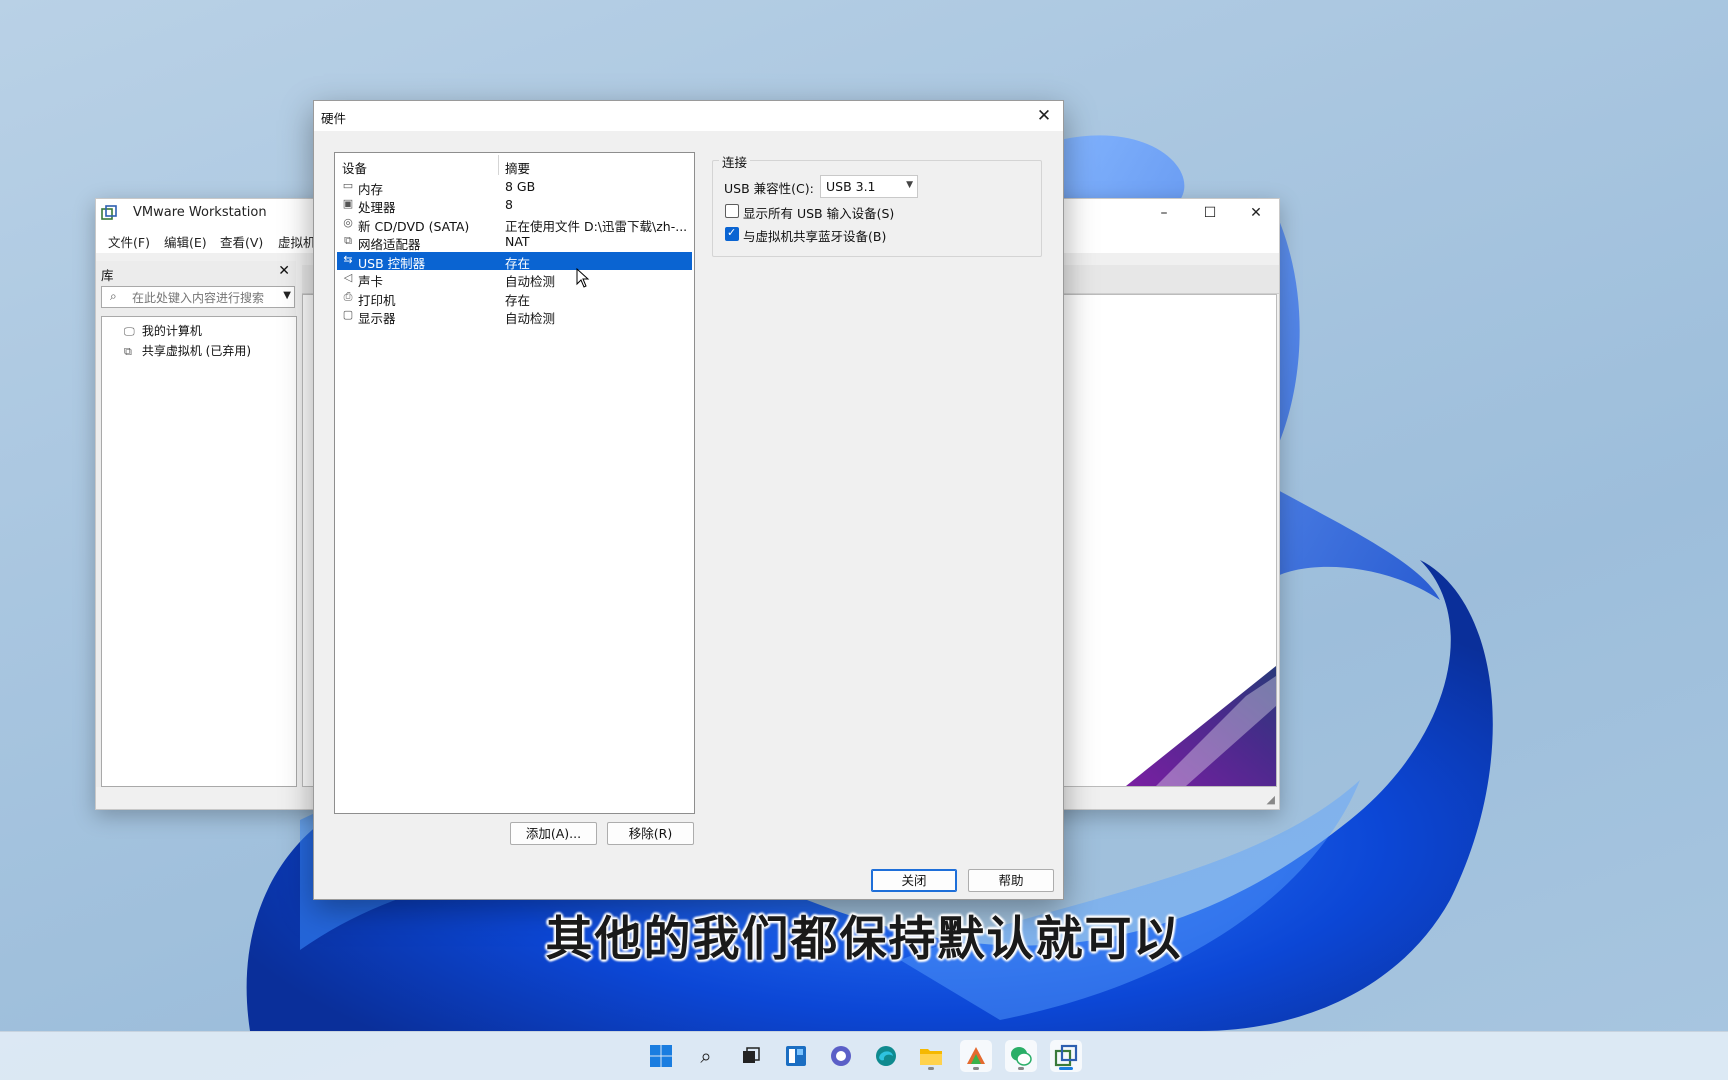  Describe the element at coordinates (976, 1056) in the screenshot. I see `app-icon` at that location.